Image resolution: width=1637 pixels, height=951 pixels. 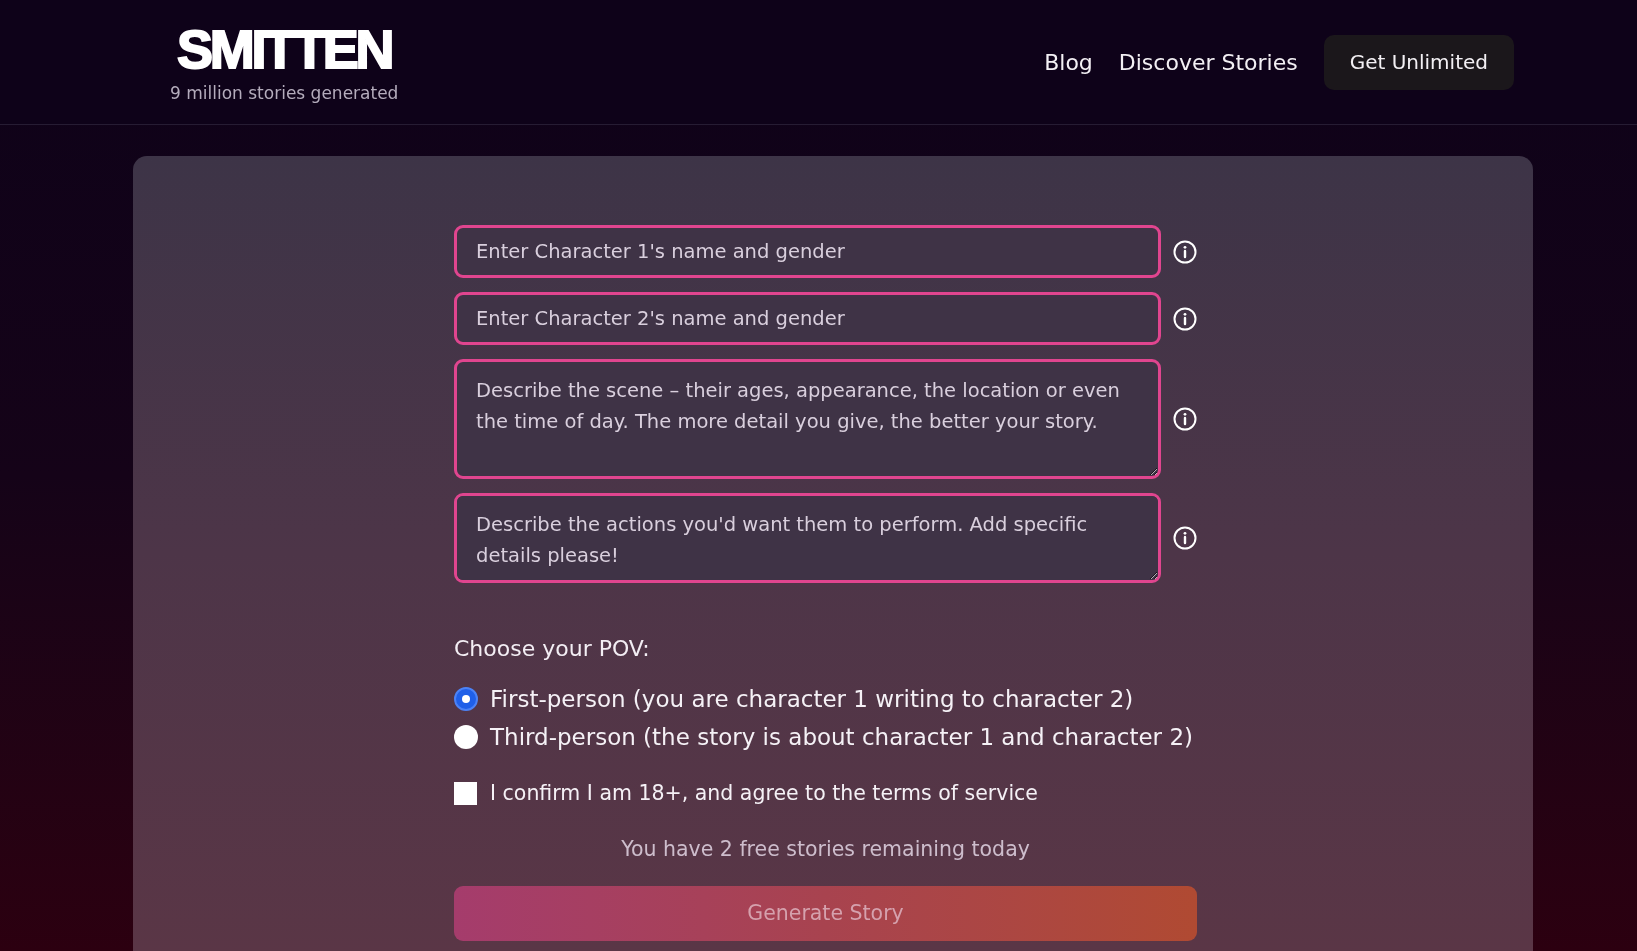 What do you see at coordinates (807, 538) in the screenshot?
I see `text-area: Describe the actions you'd want them to perform. Add specific details please!` at bounding box center [807, 538].